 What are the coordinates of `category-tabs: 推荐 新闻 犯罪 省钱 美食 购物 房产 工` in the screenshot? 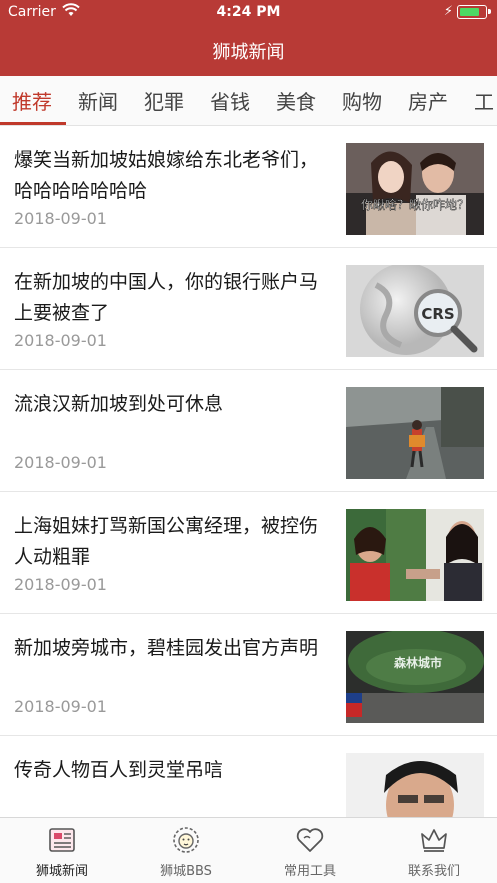 It's located at (248, 101).